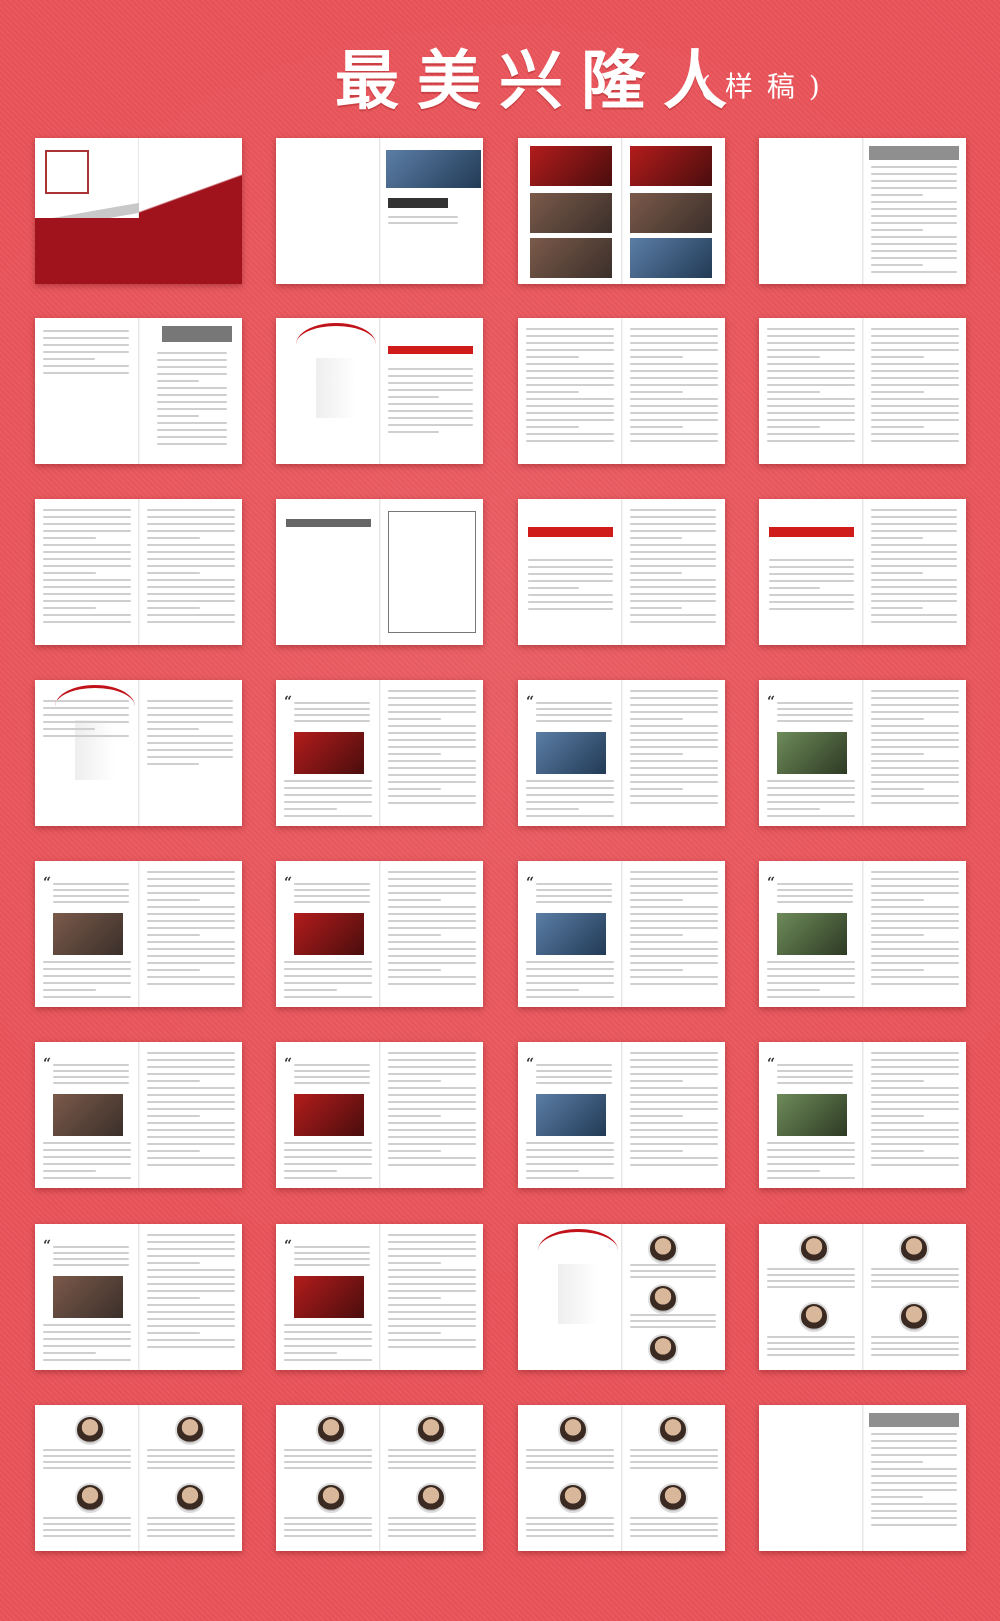 The width and height of the screenshot is (1000, 1621). Describe the element at coordinates (67, 172) in the screenshot. I see `seal-logo` at that location.